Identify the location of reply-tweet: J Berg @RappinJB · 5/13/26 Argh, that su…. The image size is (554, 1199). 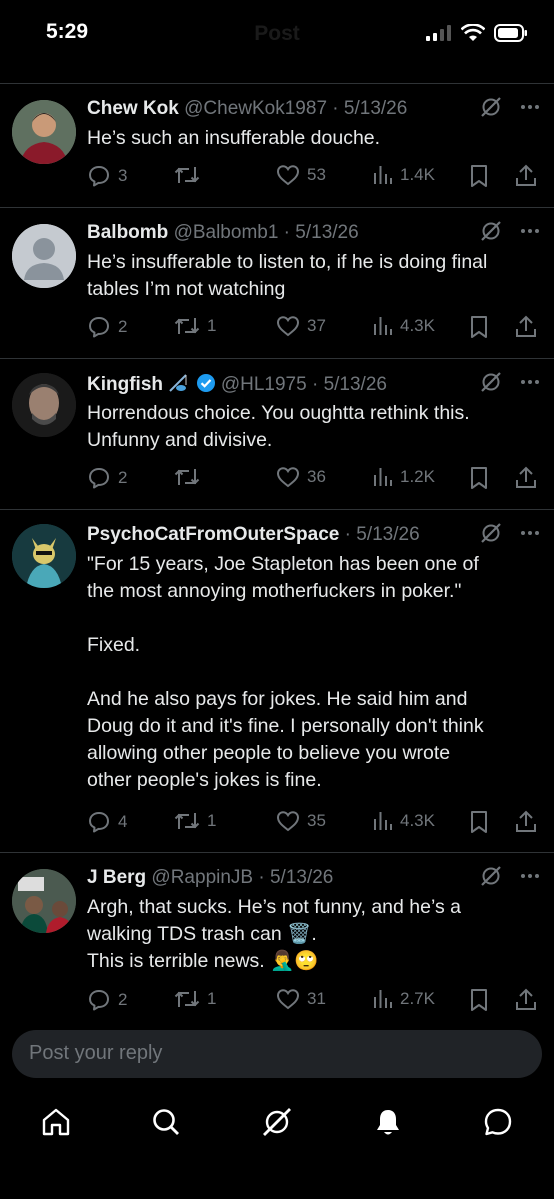
(277, 935).